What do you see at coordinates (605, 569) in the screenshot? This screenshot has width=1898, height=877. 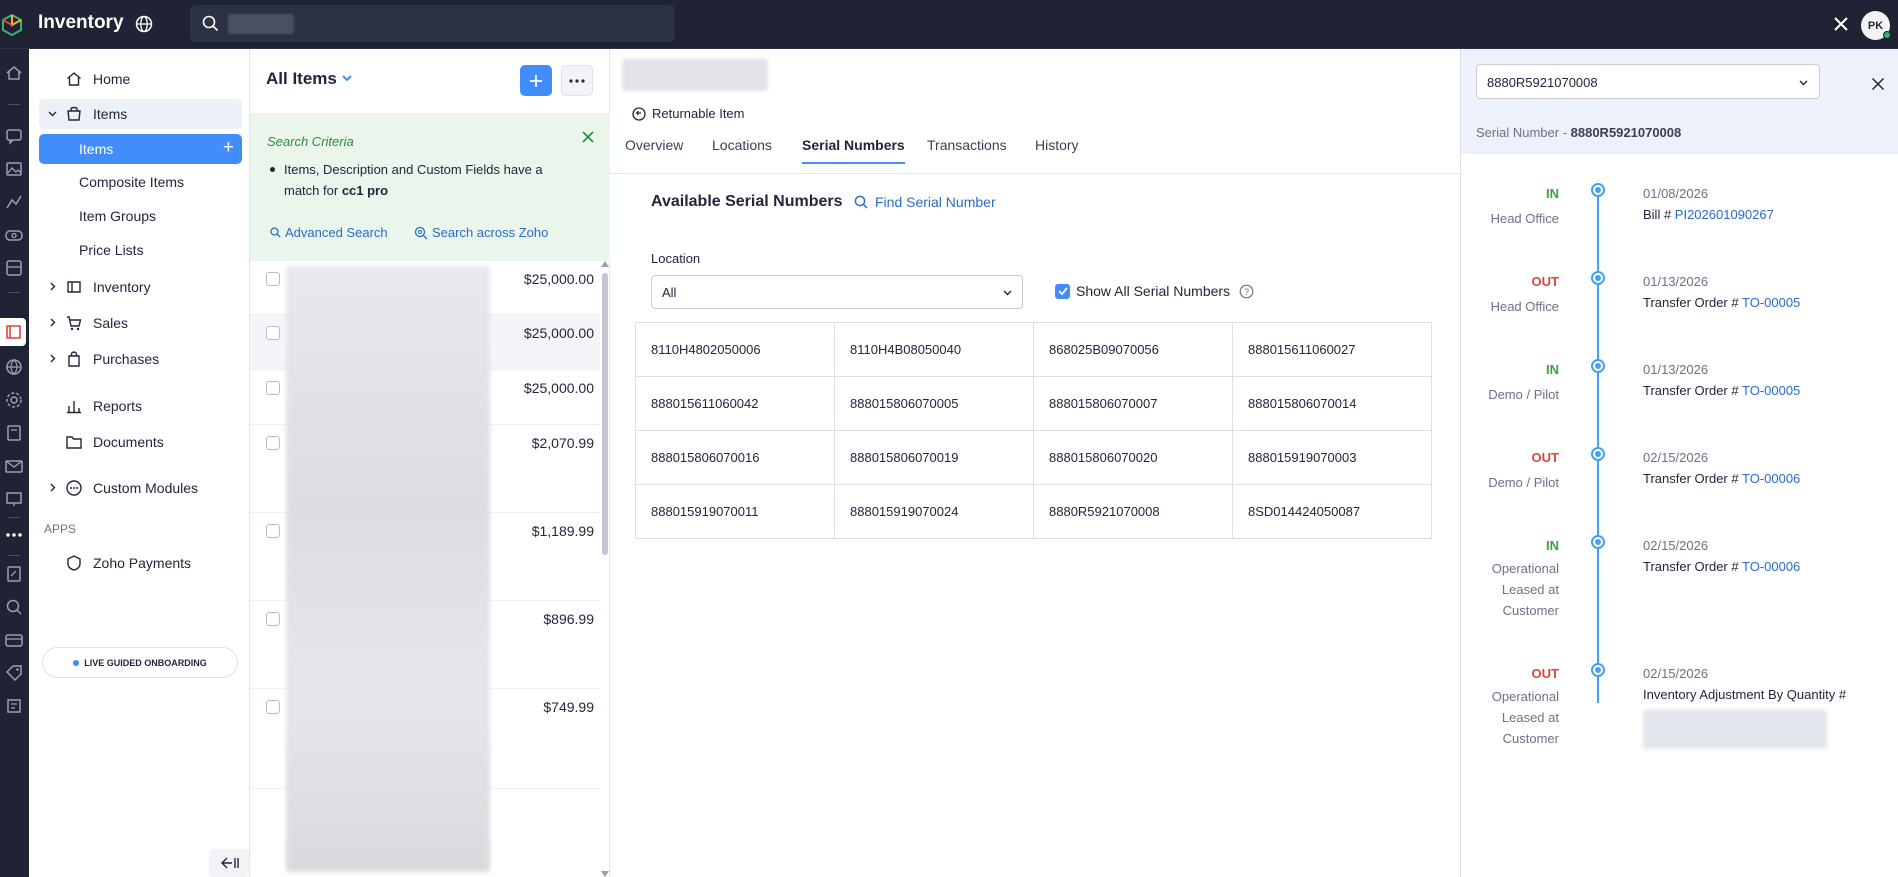 I see `list-scrollbar` at bounding box center [605, 569].